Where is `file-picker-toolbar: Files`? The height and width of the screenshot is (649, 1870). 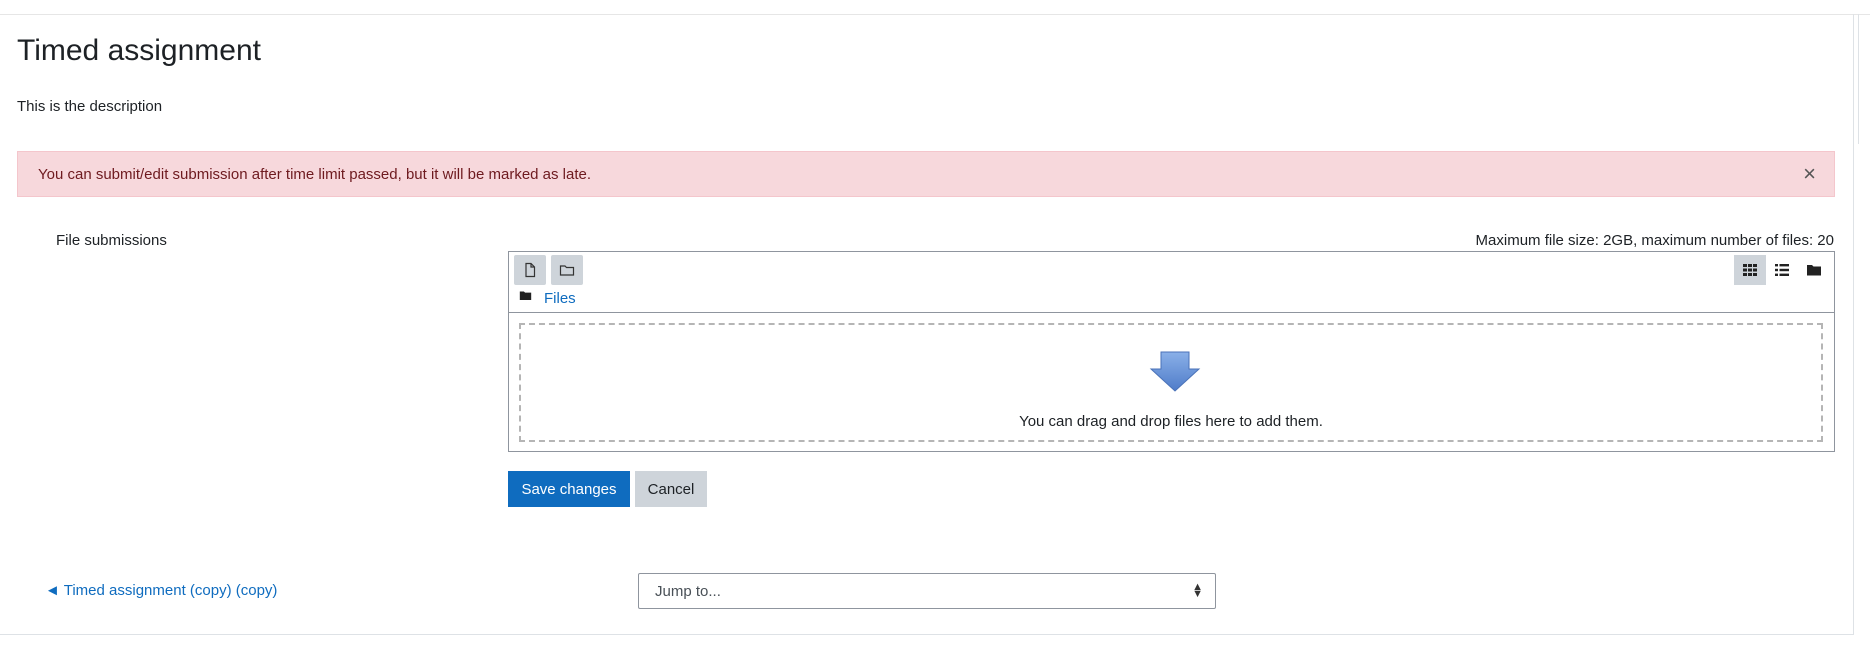
file-picker-toolbar: Files is located at coordinates (1171, 282).